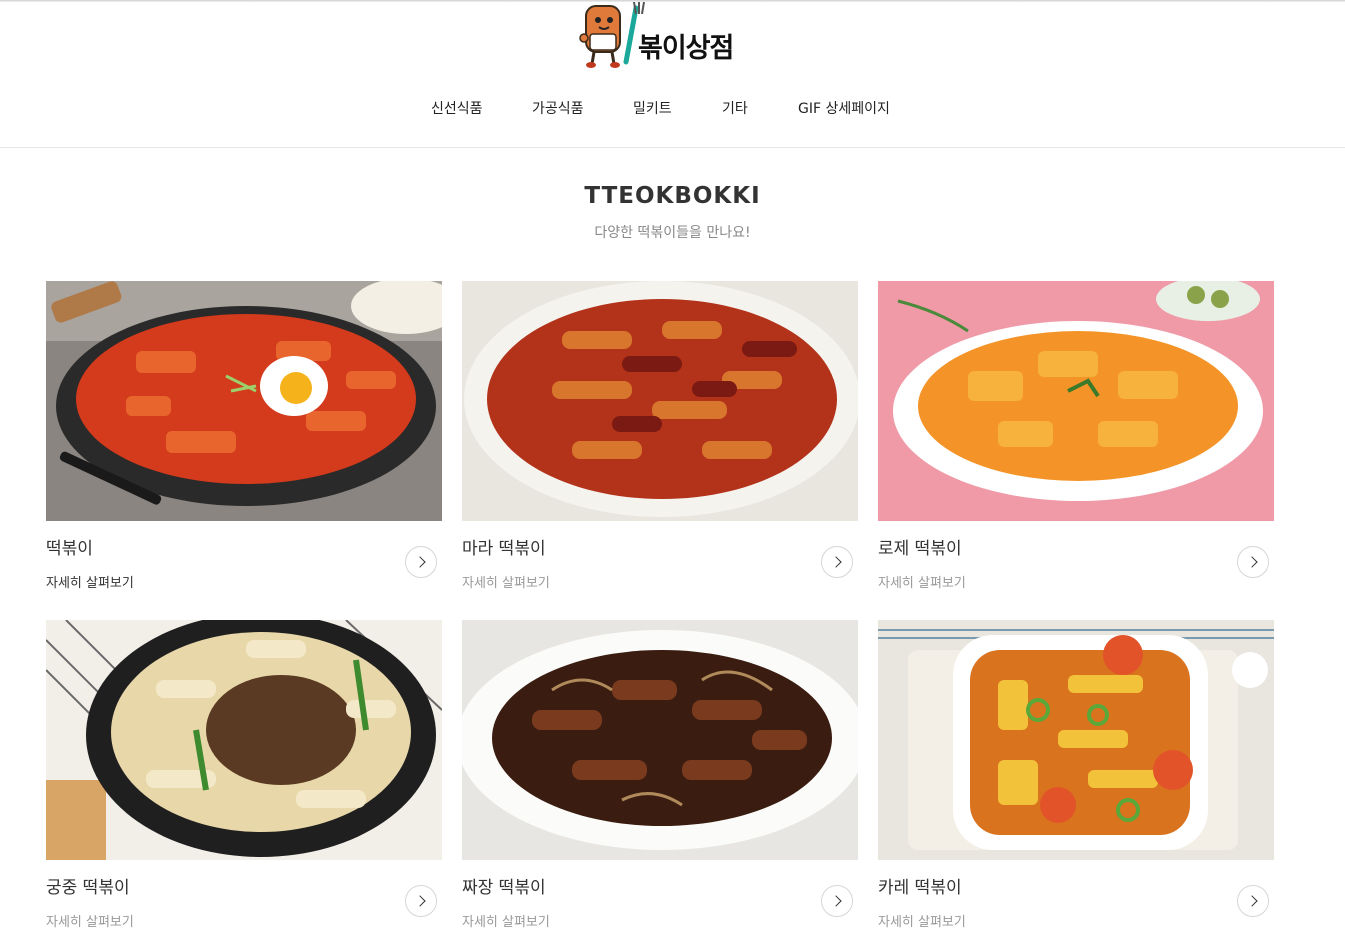  I want to click on product-card: 마라 떡볶이 자세히 살펴보기, so click(660, 441).